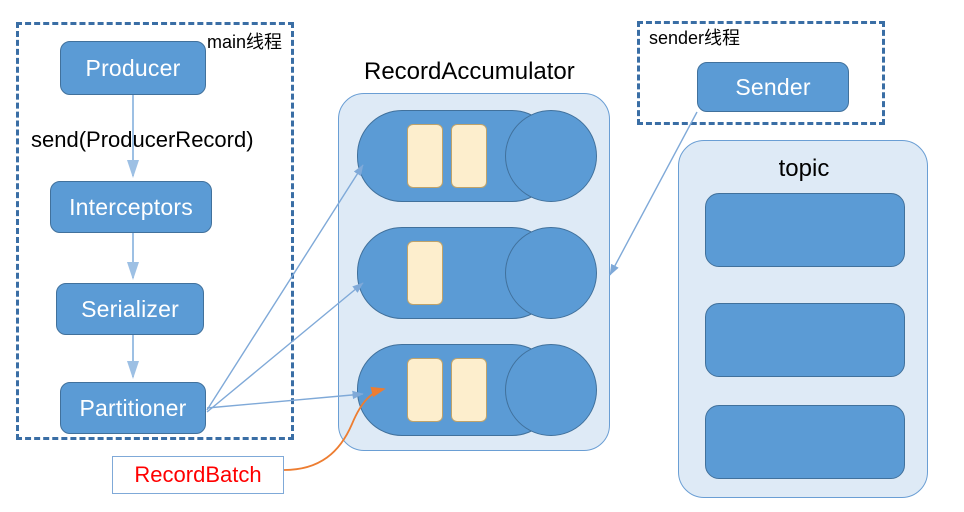  Describe the element at coordinates (198, 475) in the screenshot. I see `record-batch-callout: RecordBatch` at that location.